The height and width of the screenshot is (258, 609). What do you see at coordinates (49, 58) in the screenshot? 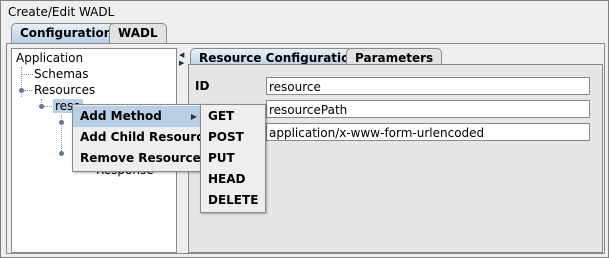
I see `tree-item-application: Application` at bounding box center [49, 58].